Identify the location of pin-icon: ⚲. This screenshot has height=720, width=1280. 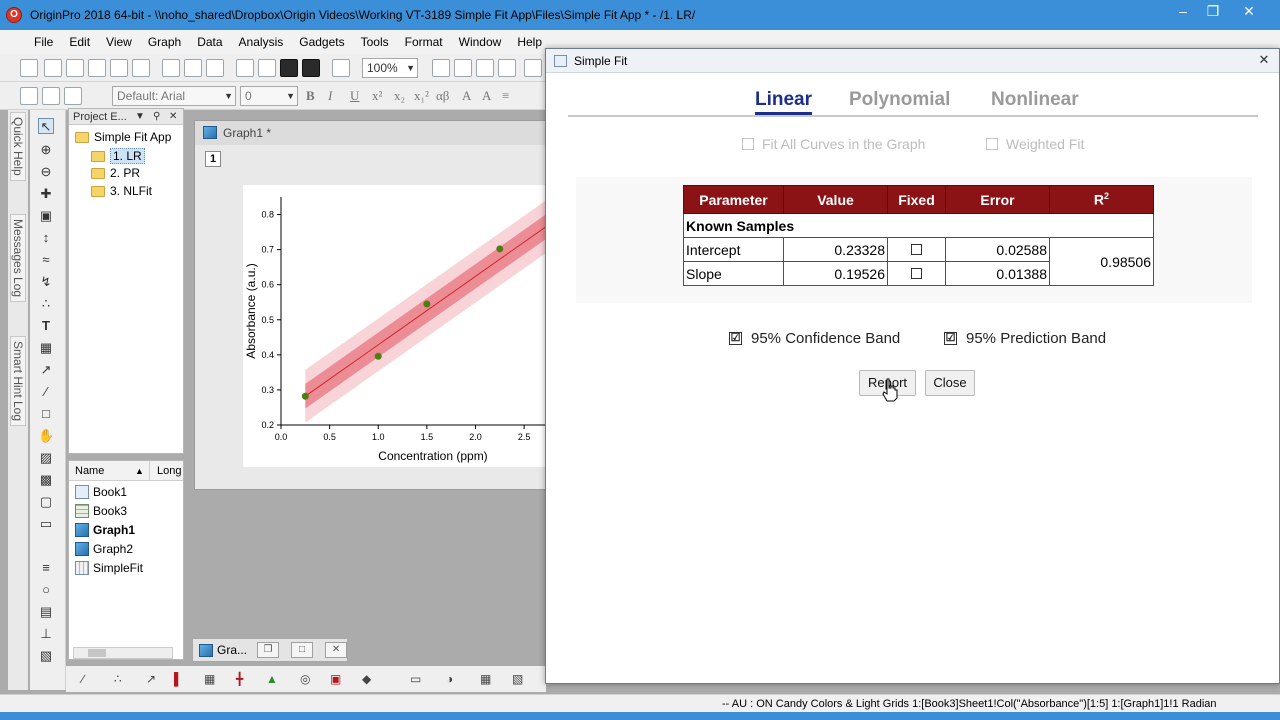
(156, 117).